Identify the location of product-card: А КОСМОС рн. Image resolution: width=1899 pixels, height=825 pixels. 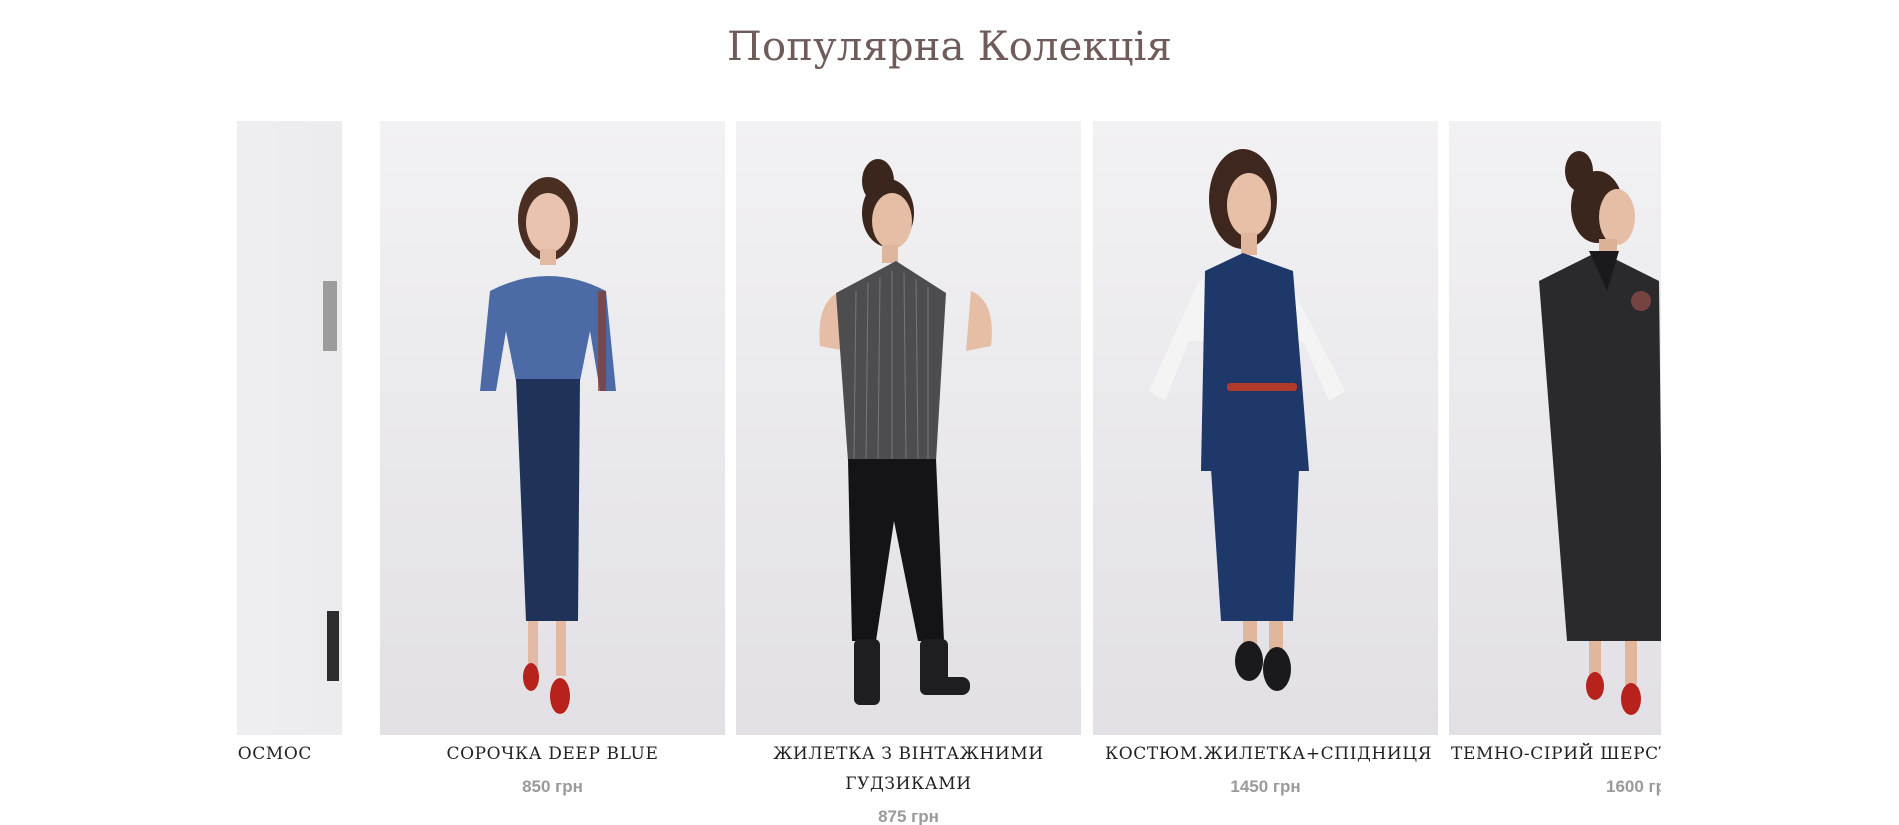
(289, 459).